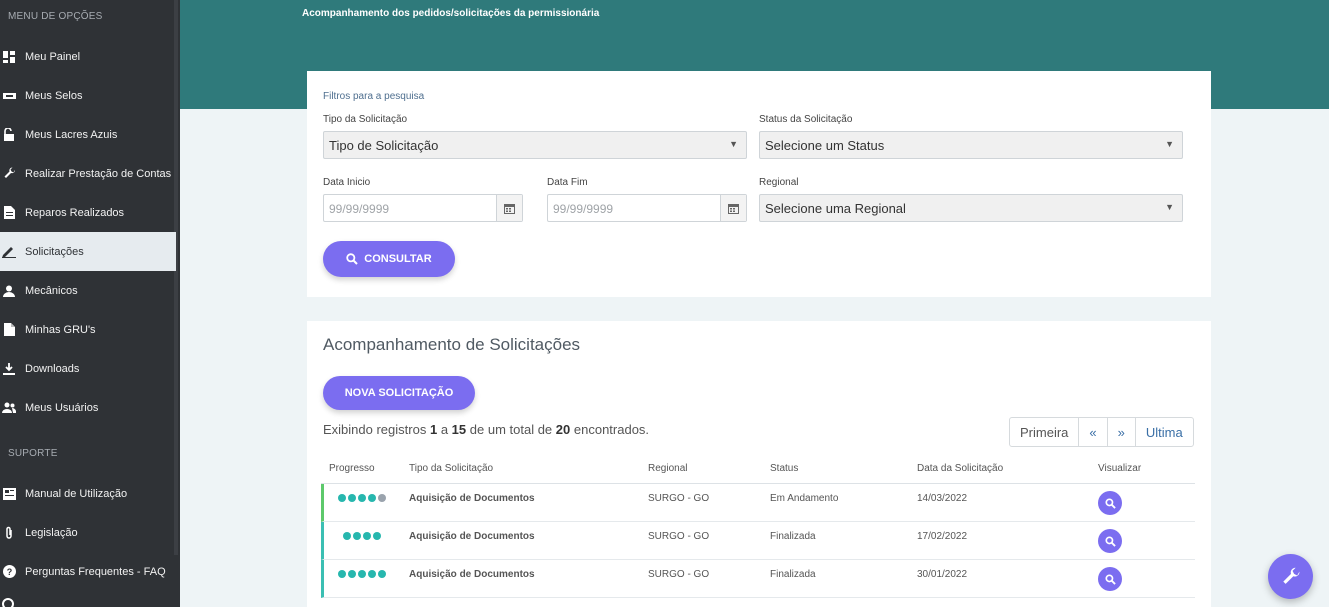 Image resolution: width=1329 pixels, height=607 pixels. What do you see at coordinates (54, 95) in the screenshot?
I see `sidebar-item-label: Meus Selos` at bounding box center [54, 95].